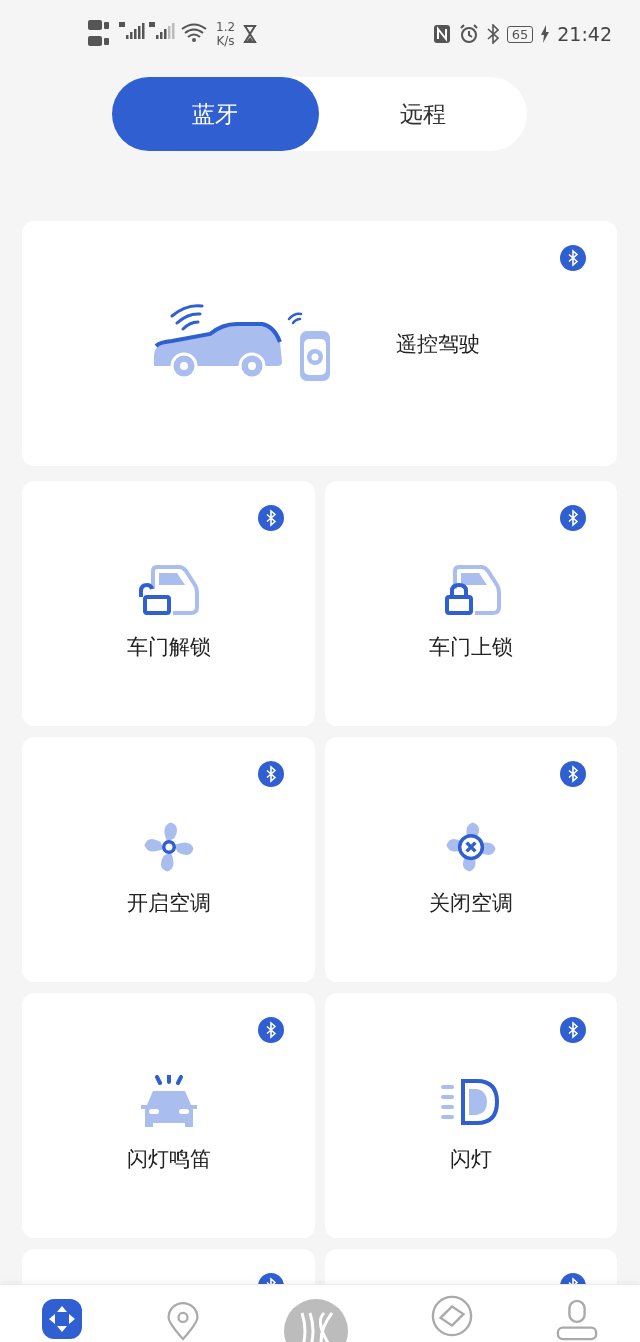 The width and height of the screenshot is (640, 1342). What do you see at coordinates (471, 647) in the screenshot?
I see `tile-label: 车门上锁` at bounding box center [471, 647].